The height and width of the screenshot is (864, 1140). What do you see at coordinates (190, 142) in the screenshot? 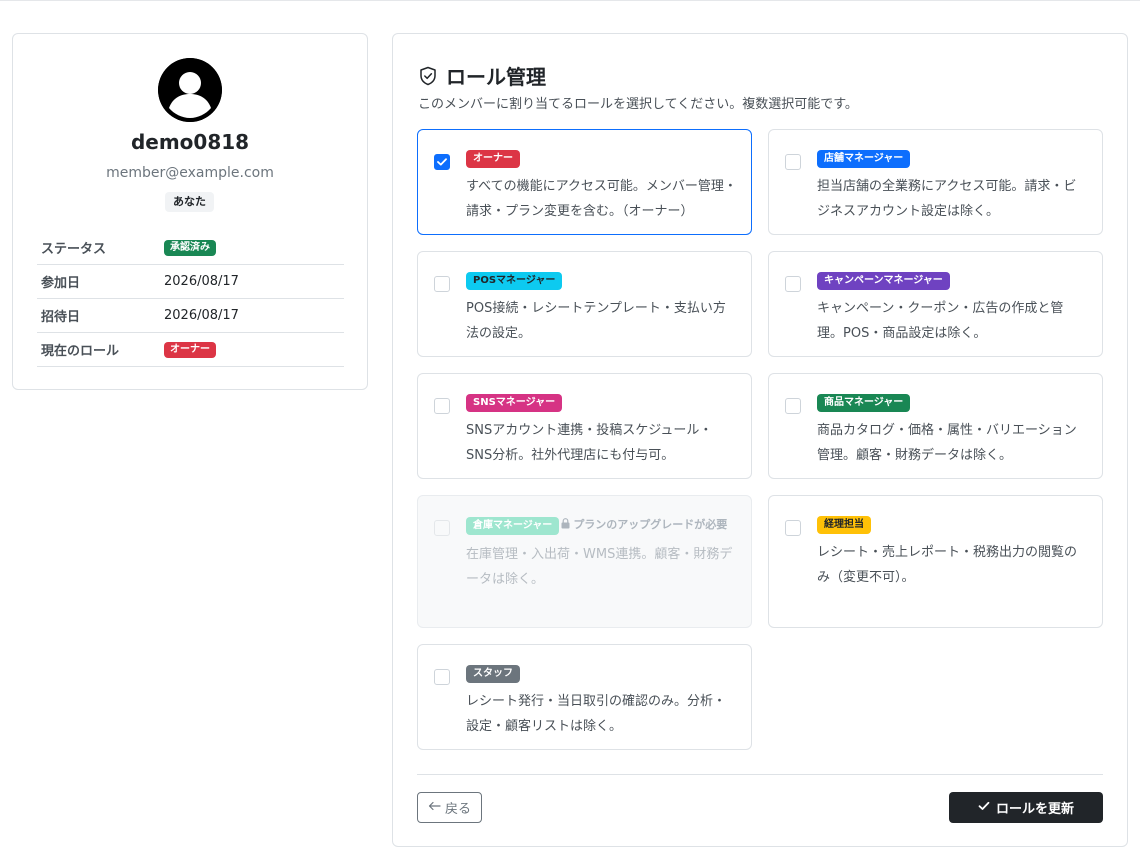
I see `member-username: demo0818` at bounding box center [190, 142].